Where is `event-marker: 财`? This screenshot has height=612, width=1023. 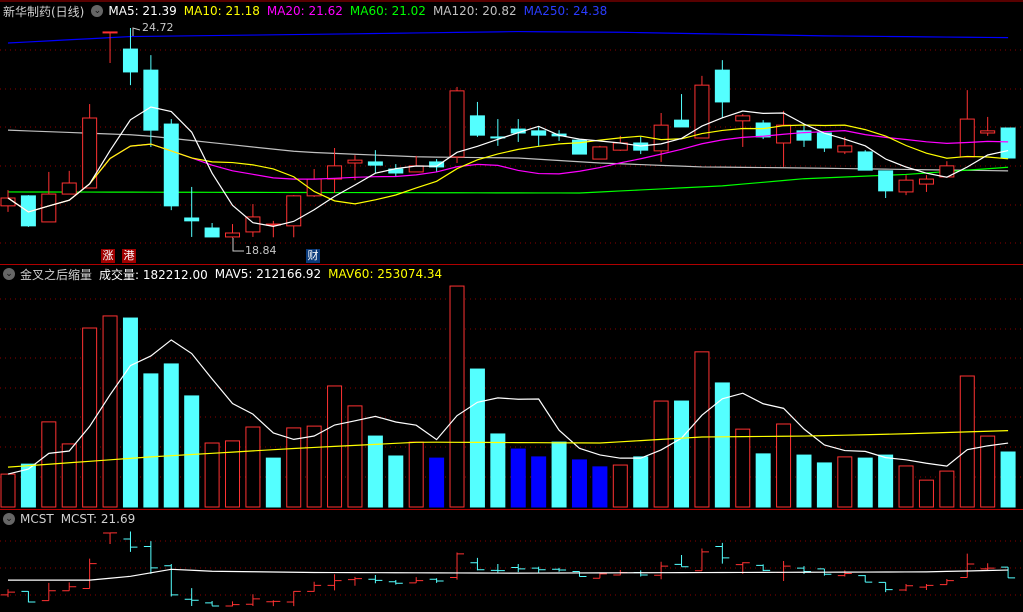 event-marker: 财 is located at coordinates (313, 256).